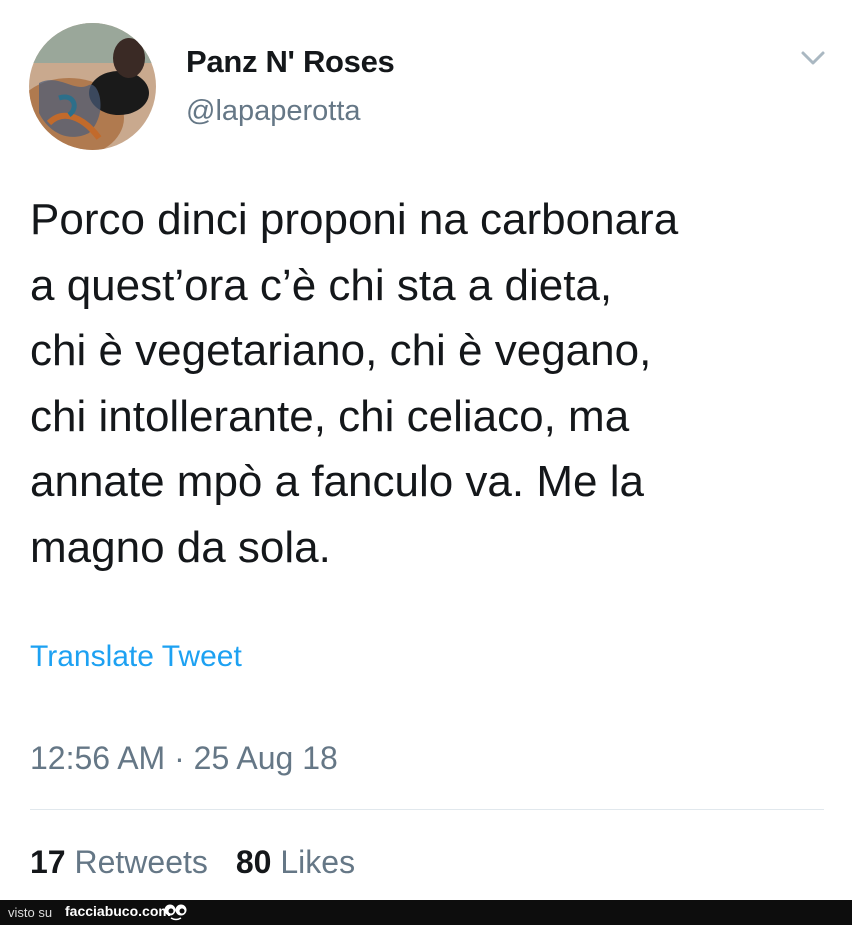  What do you see at coordinates (176, 912) in the screenshot?
I see `eyes-icon` at bounding box center [176, 912].